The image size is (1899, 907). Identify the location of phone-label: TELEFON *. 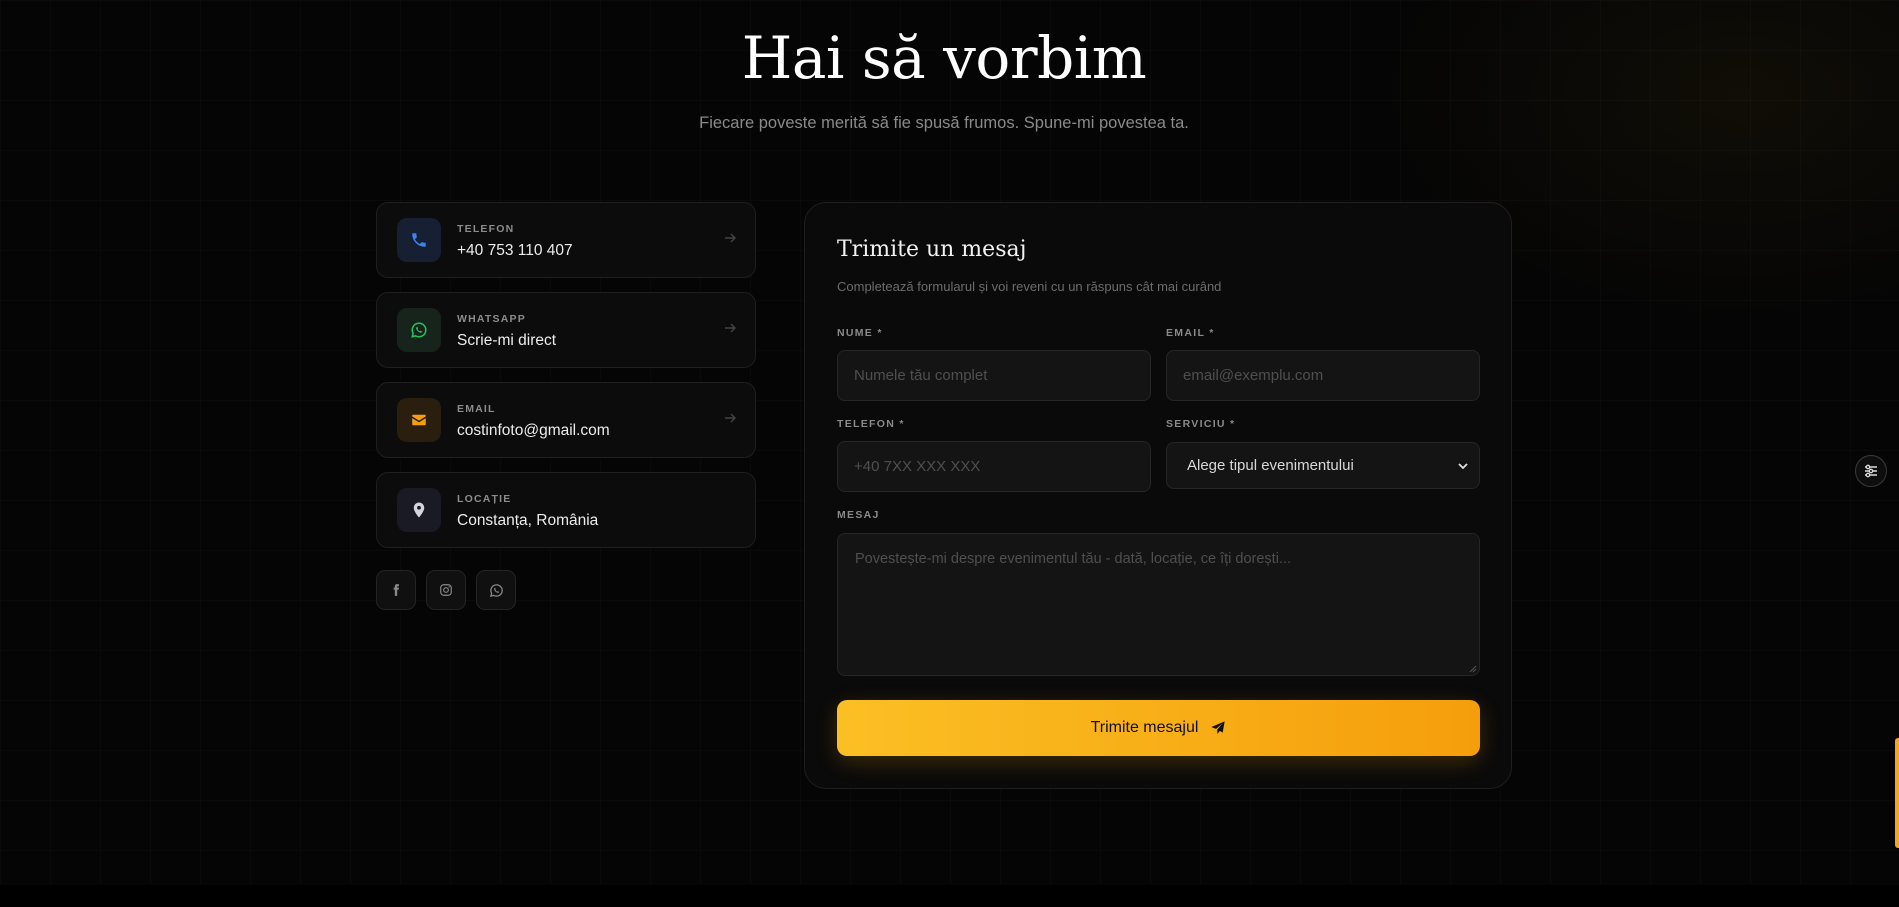
(871, 424).